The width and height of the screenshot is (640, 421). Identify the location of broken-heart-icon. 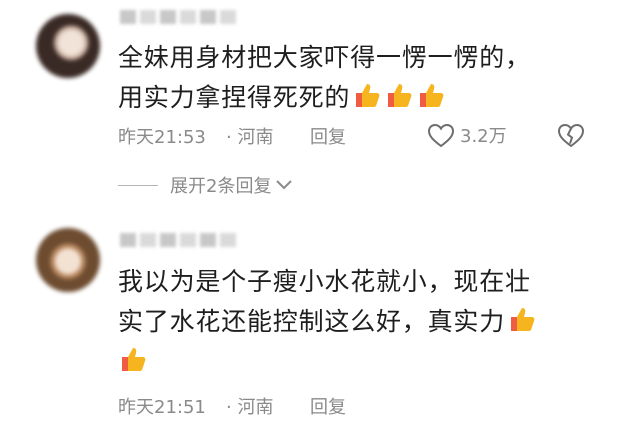
(571, 135).